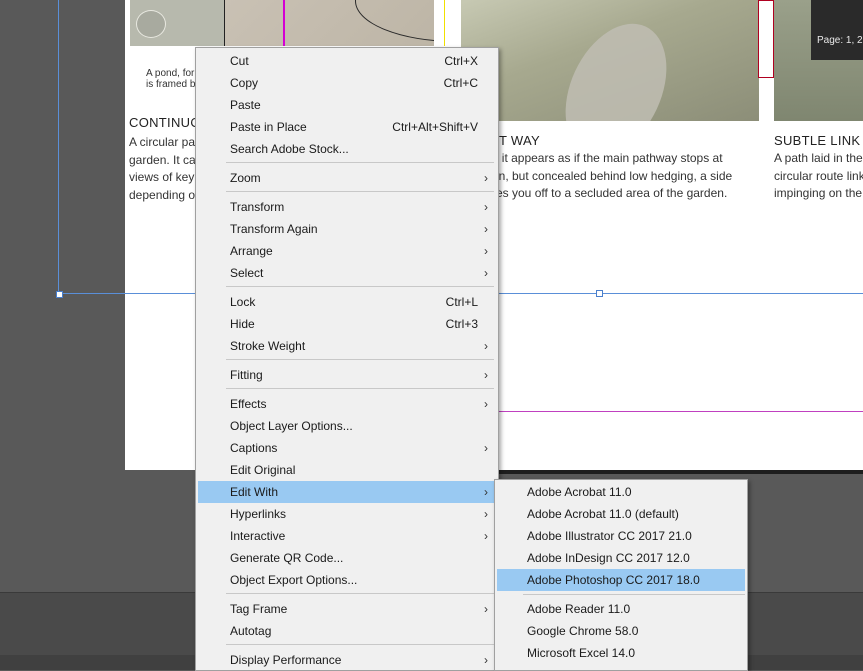  I want to click on page-badge: Page: 1, 2, so click(837, 30).